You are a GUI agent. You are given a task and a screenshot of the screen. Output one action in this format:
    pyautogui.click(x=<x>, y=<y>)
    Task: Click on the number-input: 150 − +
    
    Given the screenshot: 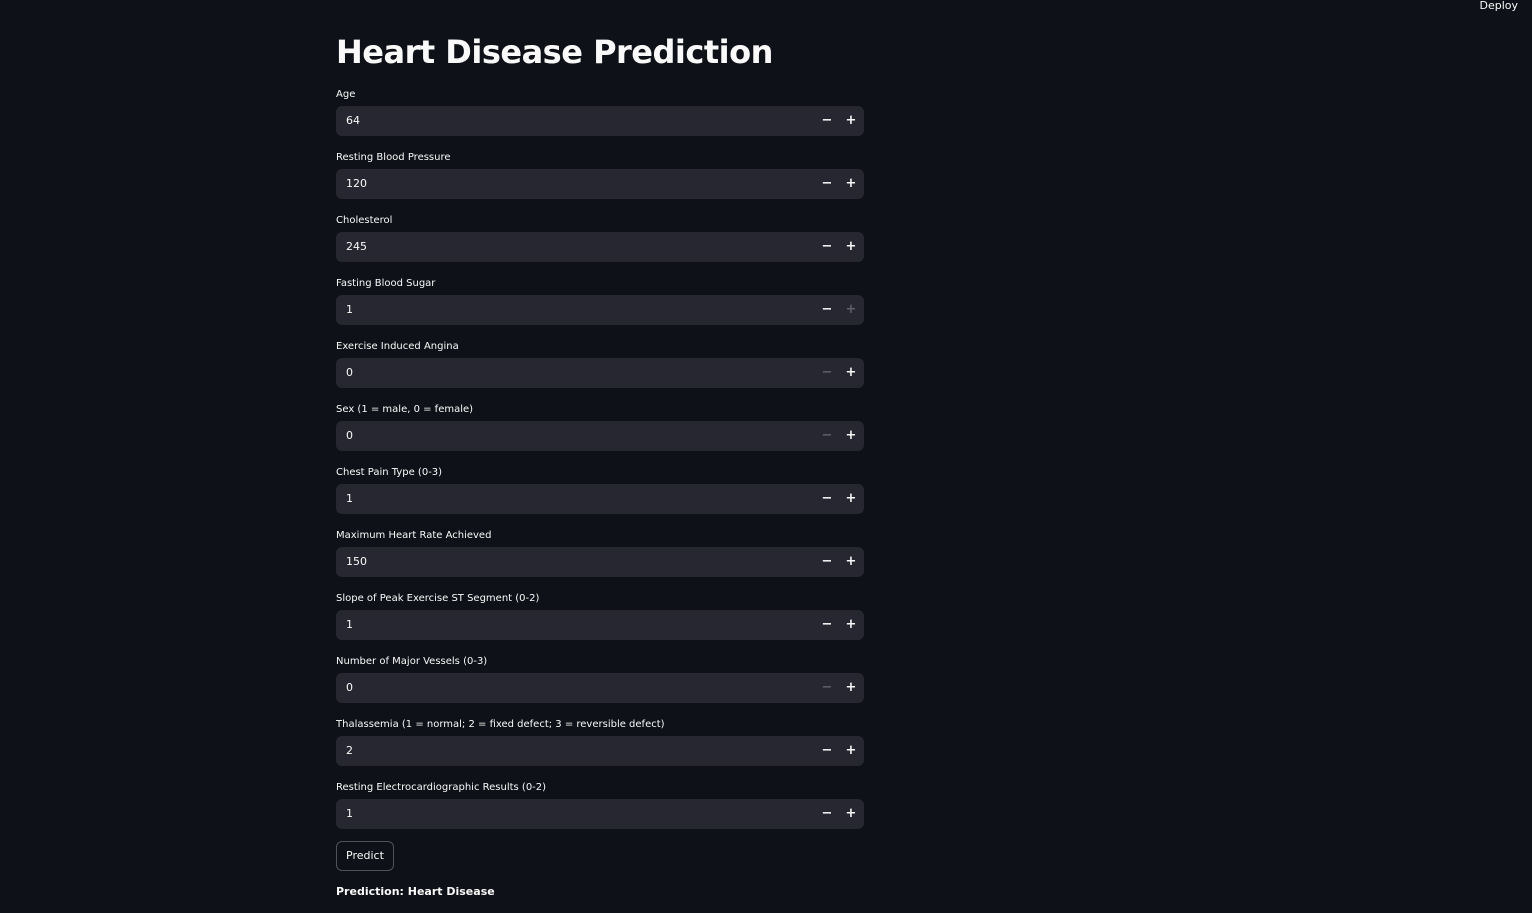 What is the action you would take?
    pyautogui.click(x=600, y=562)
    